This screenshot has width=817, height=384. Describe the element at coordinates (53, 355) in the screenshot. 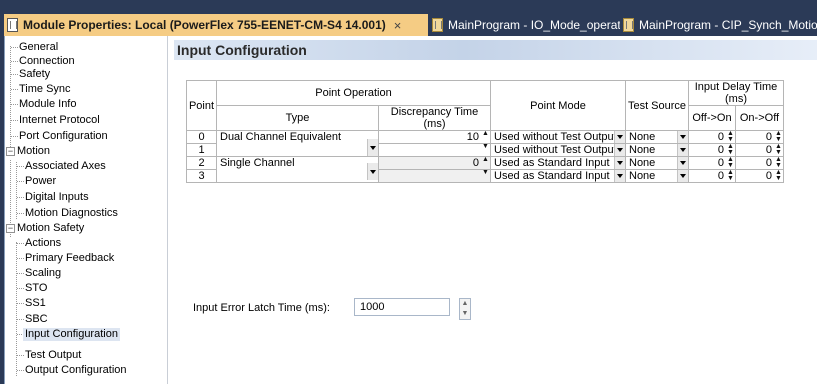

I see `tree-item-test-output: Test Output` at that location.